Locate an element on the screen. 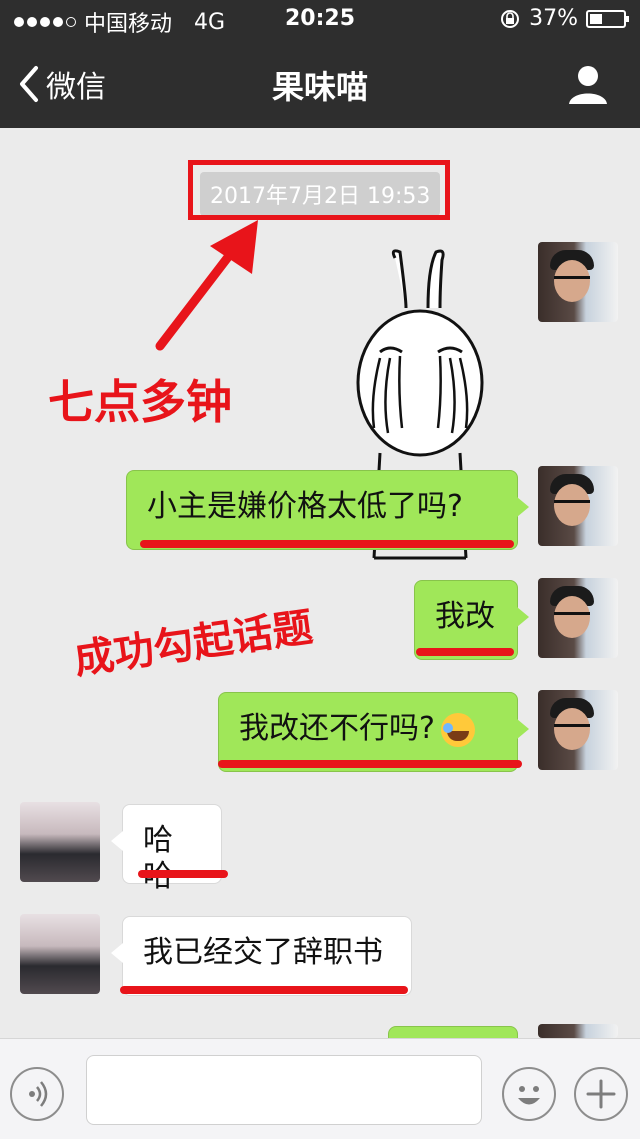  laugh-cry-emoji-icon is located at coordinates (457, 729).